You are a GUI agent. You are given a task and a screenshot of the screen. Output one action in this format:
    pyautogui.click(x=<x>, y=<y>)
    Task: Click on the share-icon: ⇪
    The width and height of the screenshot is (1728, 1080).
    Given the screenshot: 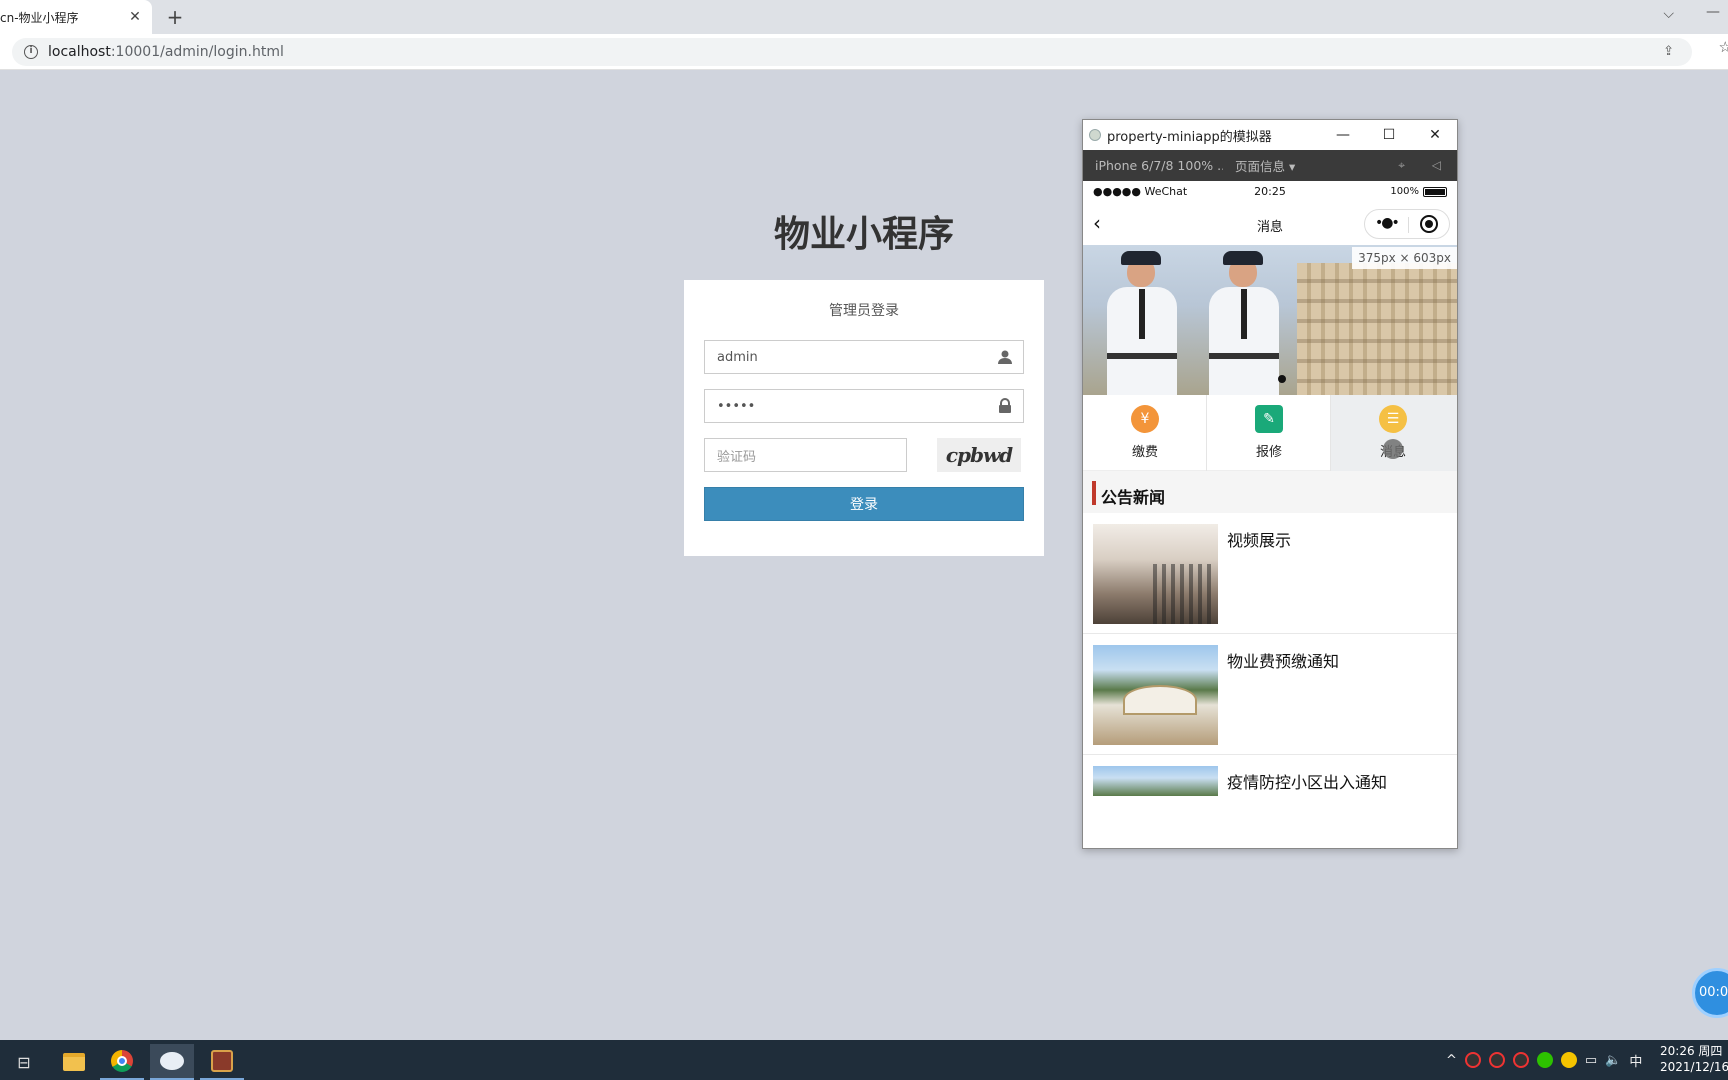 What is the action you would take?
    pyautogui.click(x=1668, y=51)
    